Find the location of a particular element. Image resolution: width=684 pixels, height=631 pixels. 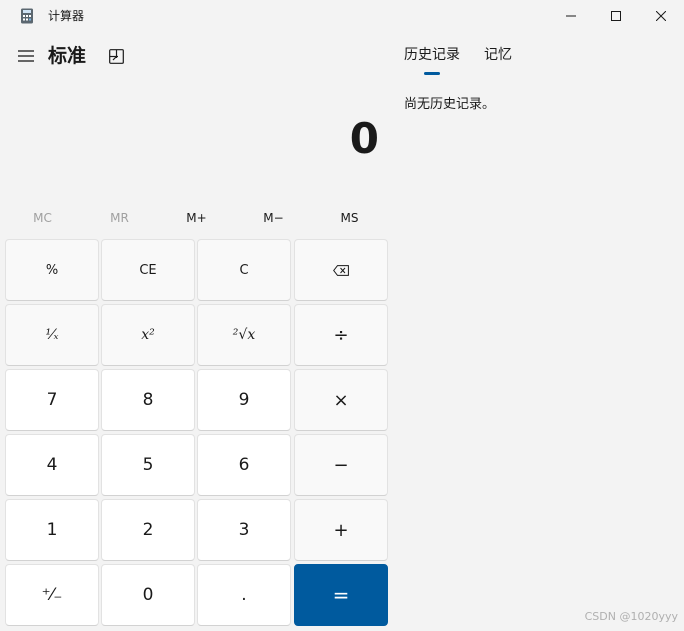

history-empty-message: 尚无历史记录。 is located at coordinates (450, 104).